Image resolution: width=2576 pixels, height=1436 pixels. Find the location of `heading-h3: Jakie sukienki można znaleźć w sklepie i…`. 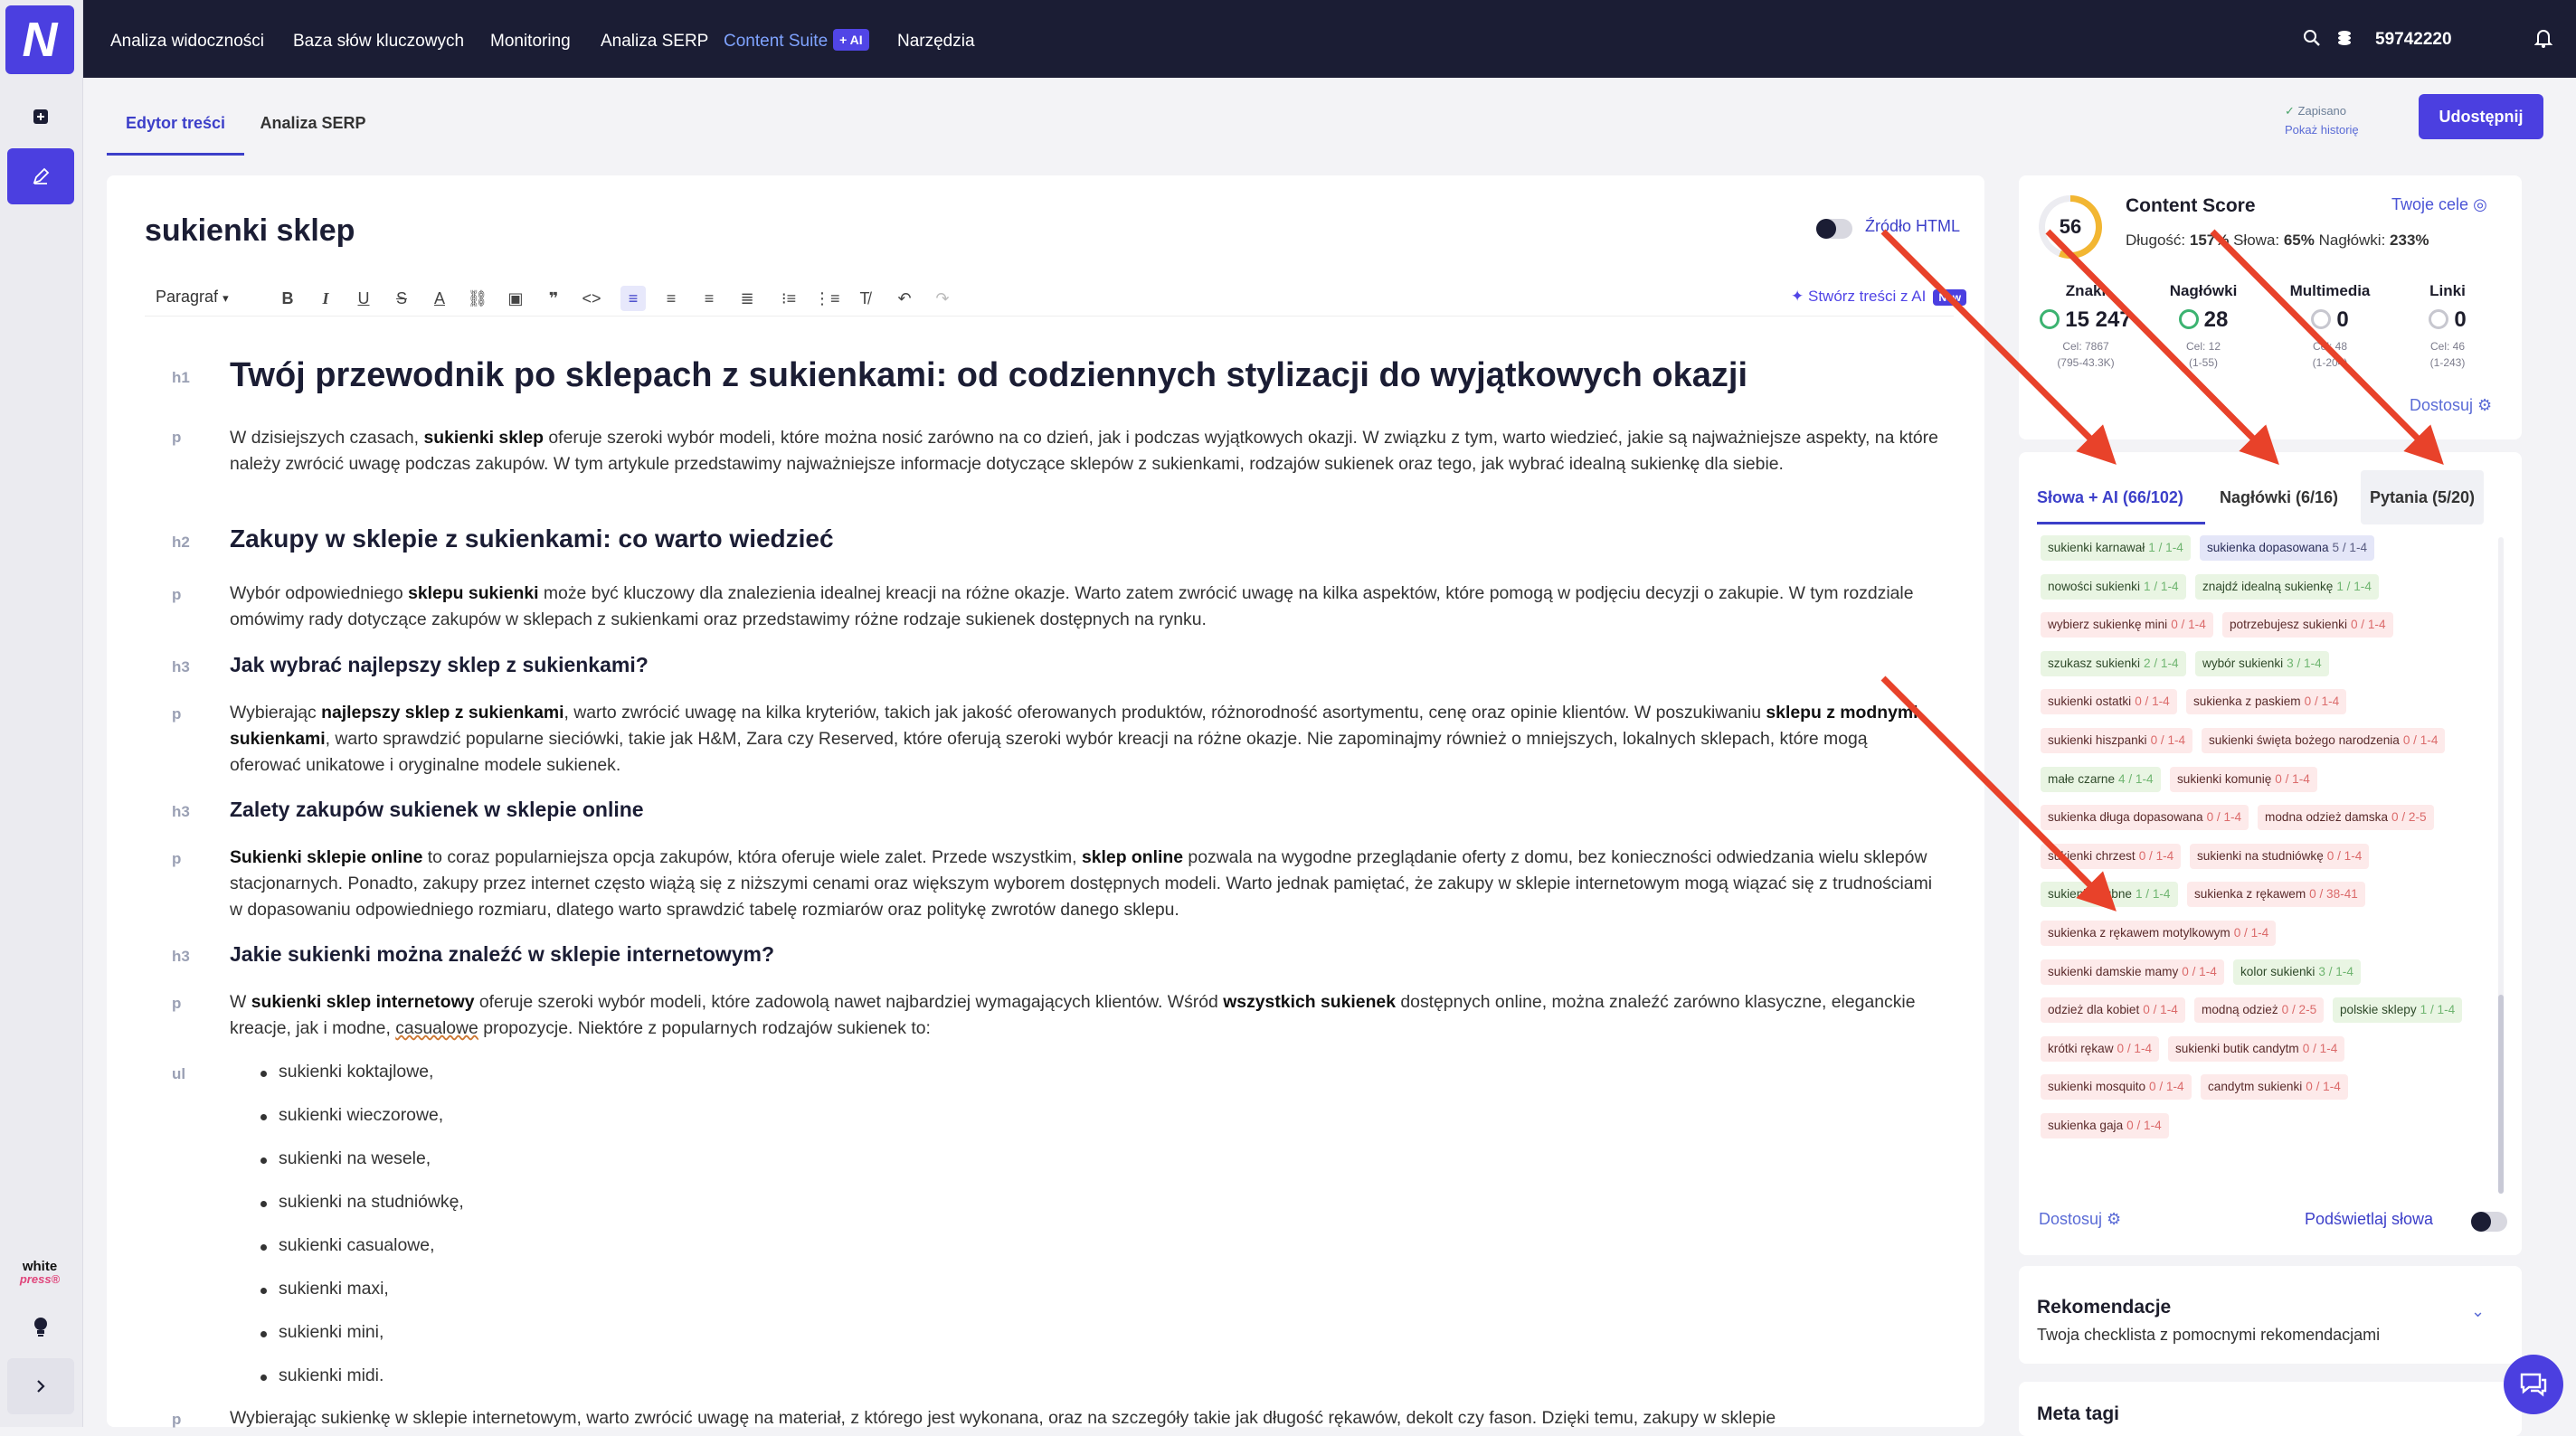

heading-h3: Jakie sukienki można znaleźć w sklepie i… is located at coordinates (1085, 954).